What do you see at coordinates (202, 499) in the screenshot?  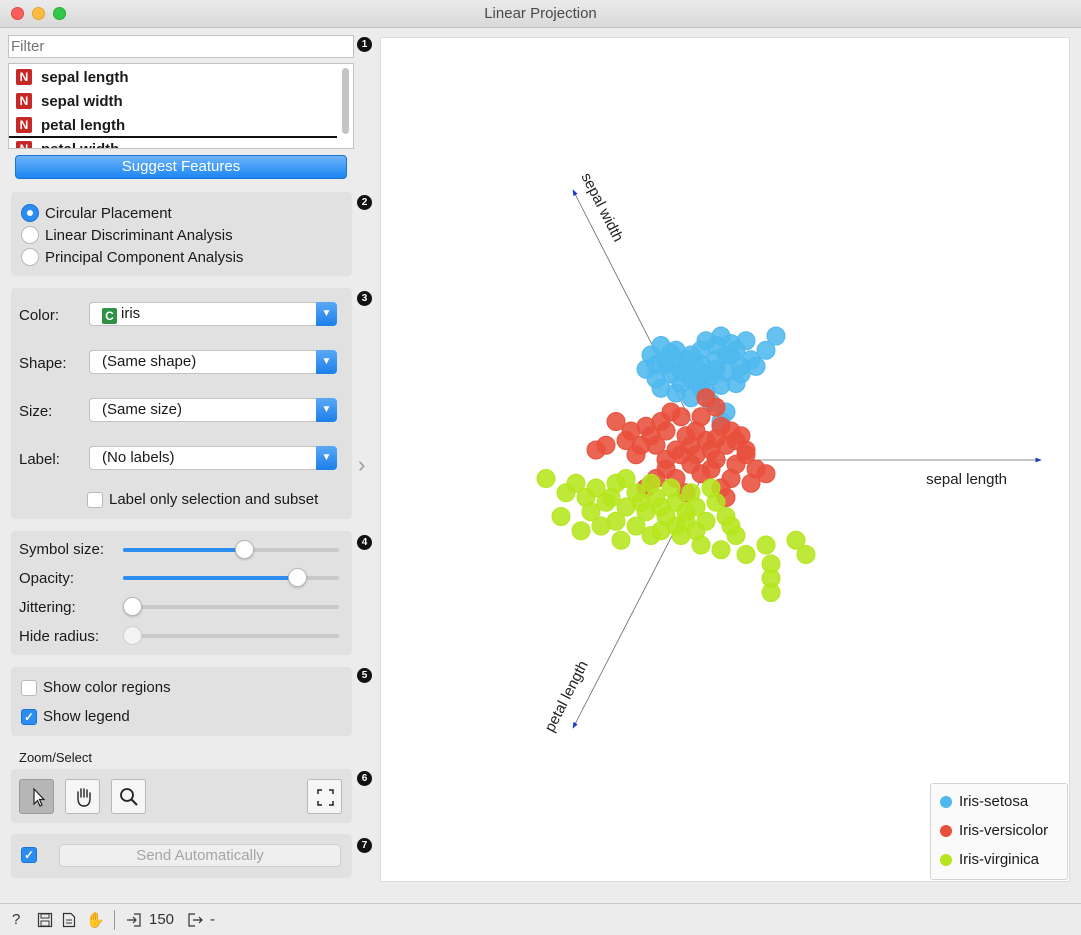 I see `label-only-selection-checkbox: Label only selection and subset` at bounding box center [202, 499].